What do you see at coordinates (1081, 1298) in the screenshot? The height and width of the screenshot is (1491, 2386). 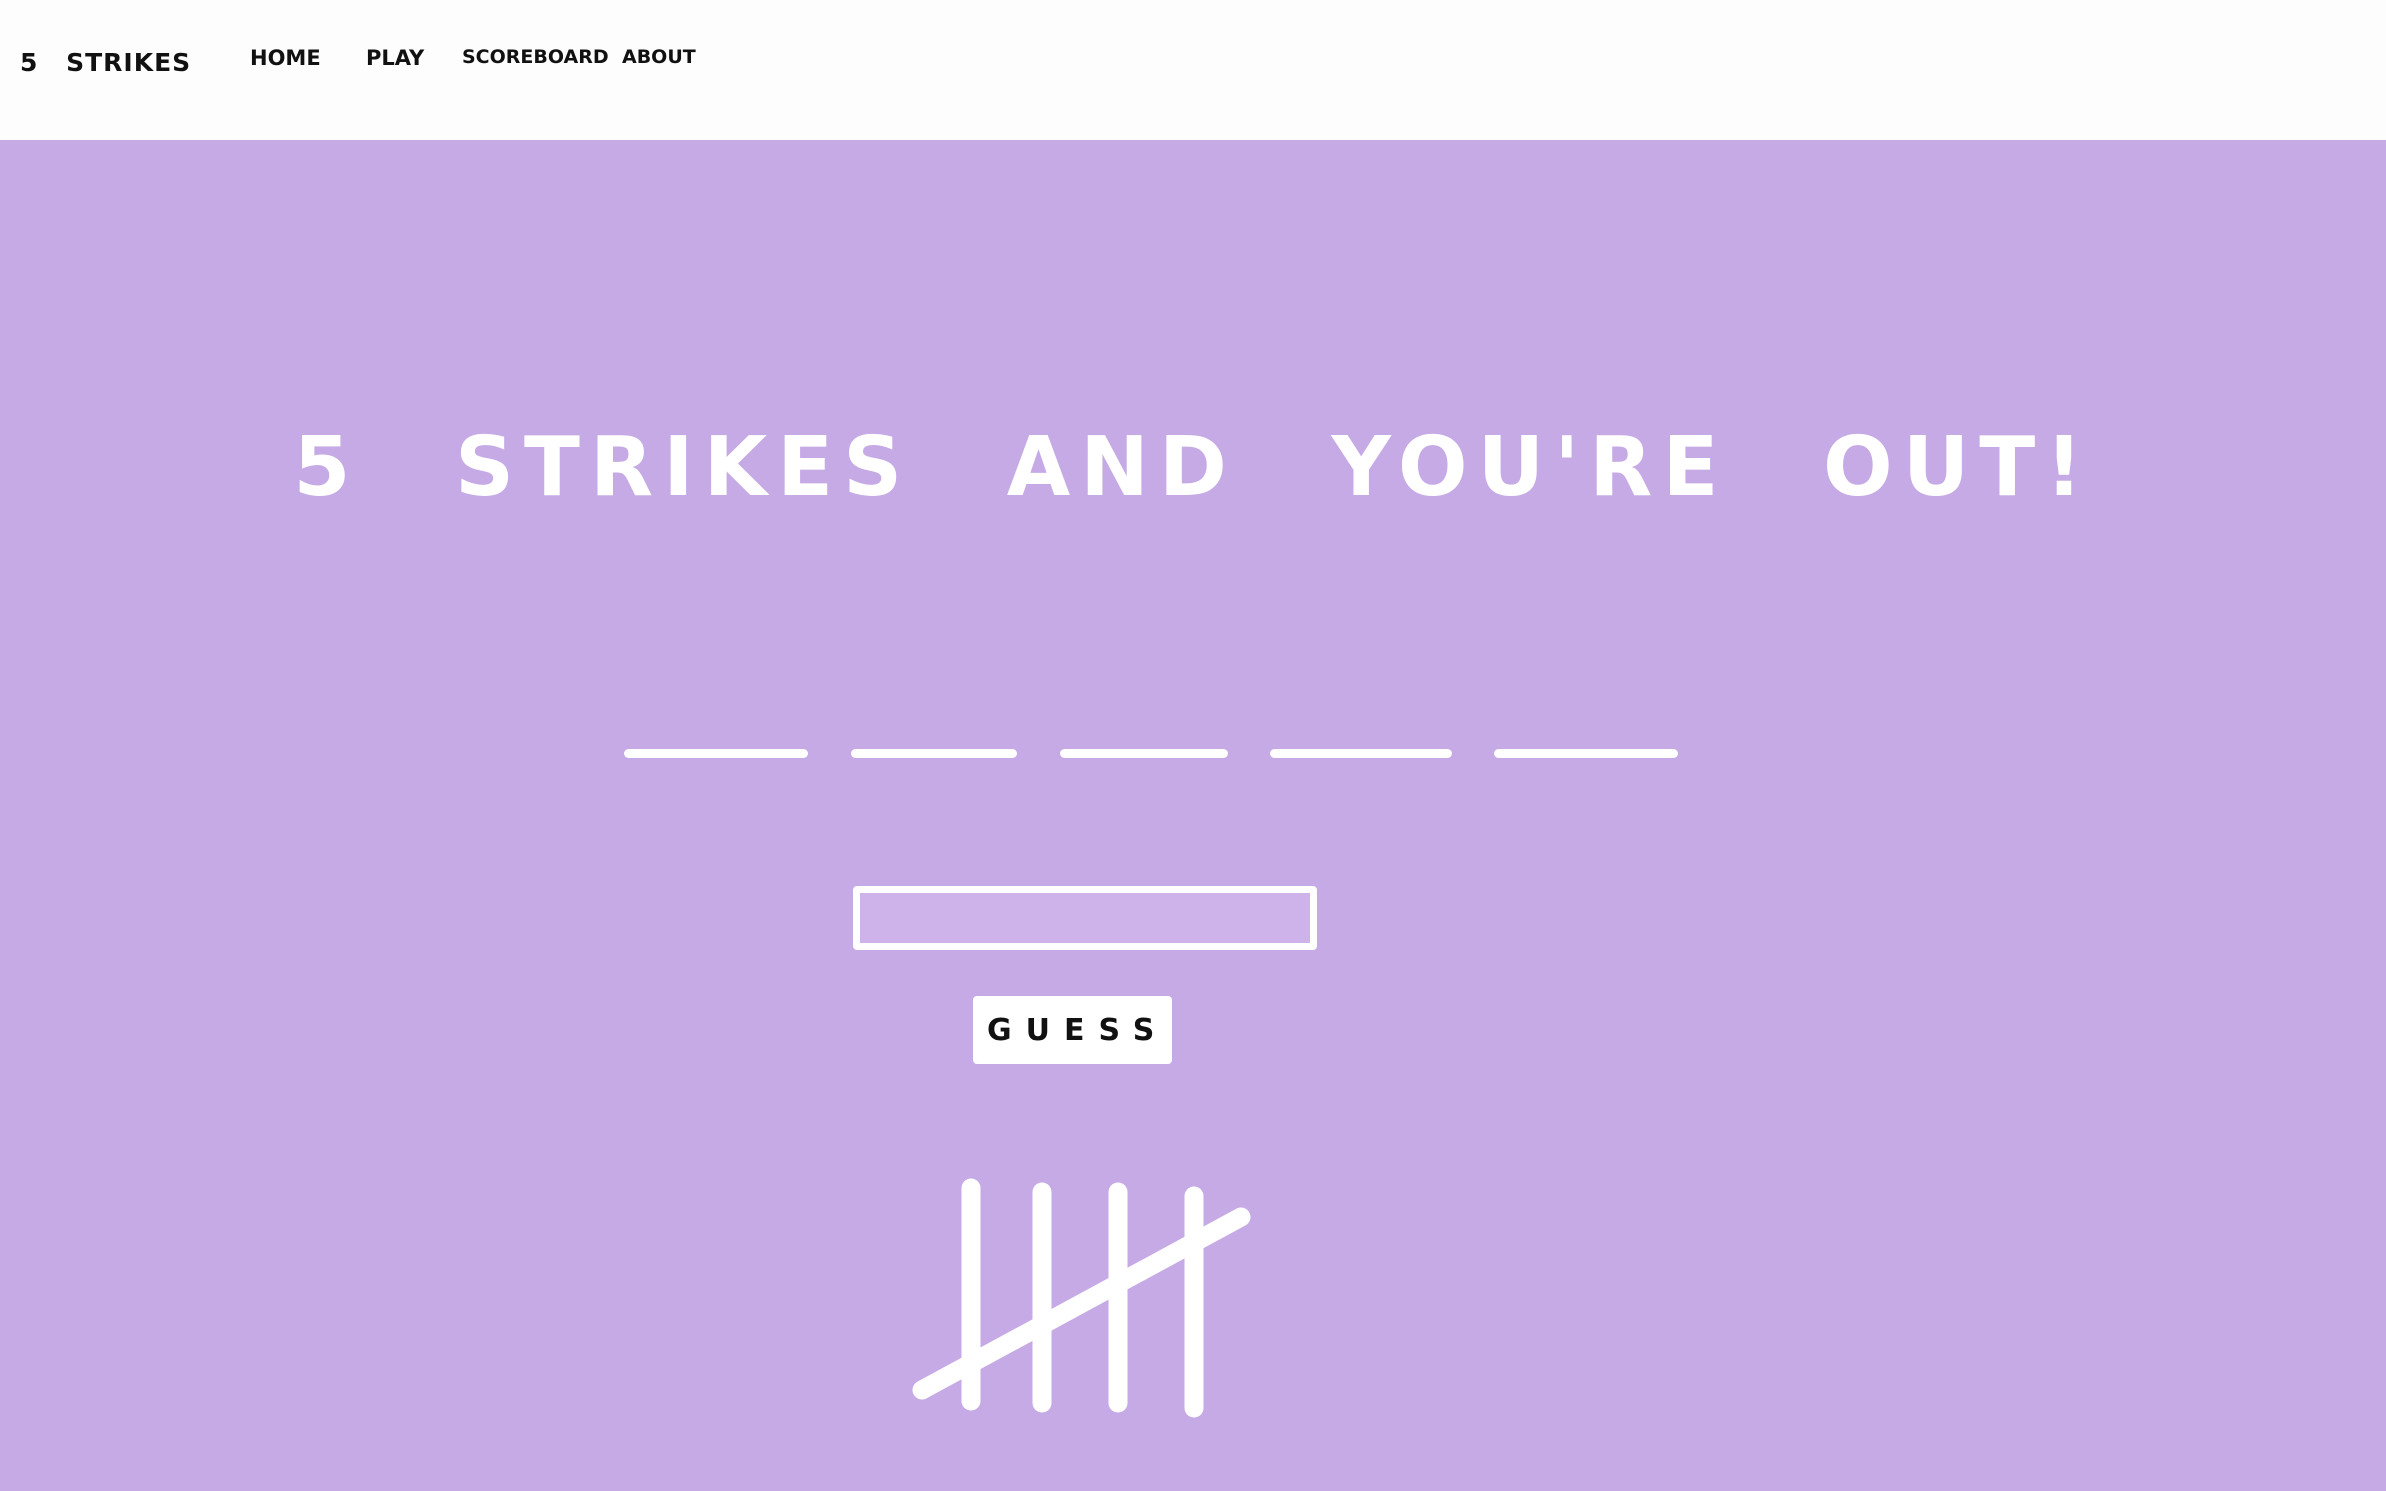 I see `strike-tally-icon` at bounding box center [1081, 1298].